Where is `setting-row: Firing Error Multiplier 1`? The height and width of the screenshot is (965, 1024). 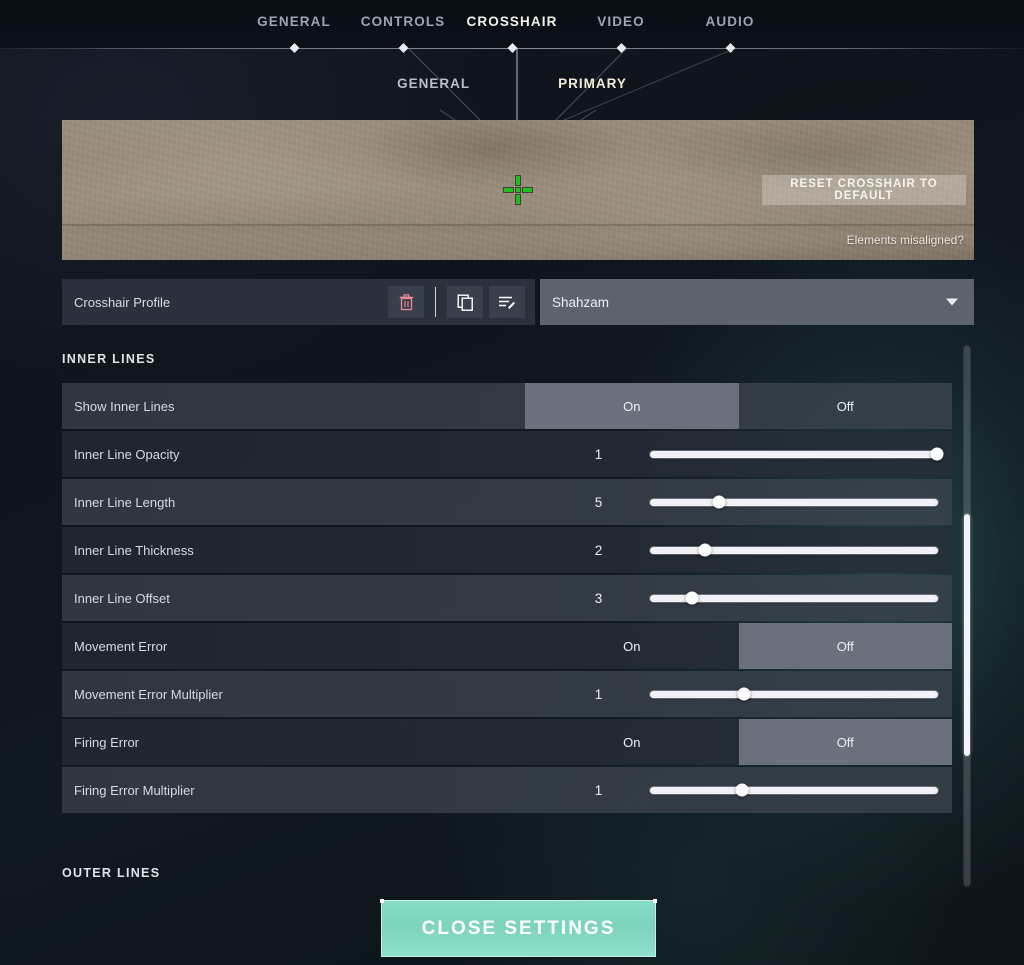 setting-row: Firing Error Multiplier 1 is located at coordinates (507, 790).